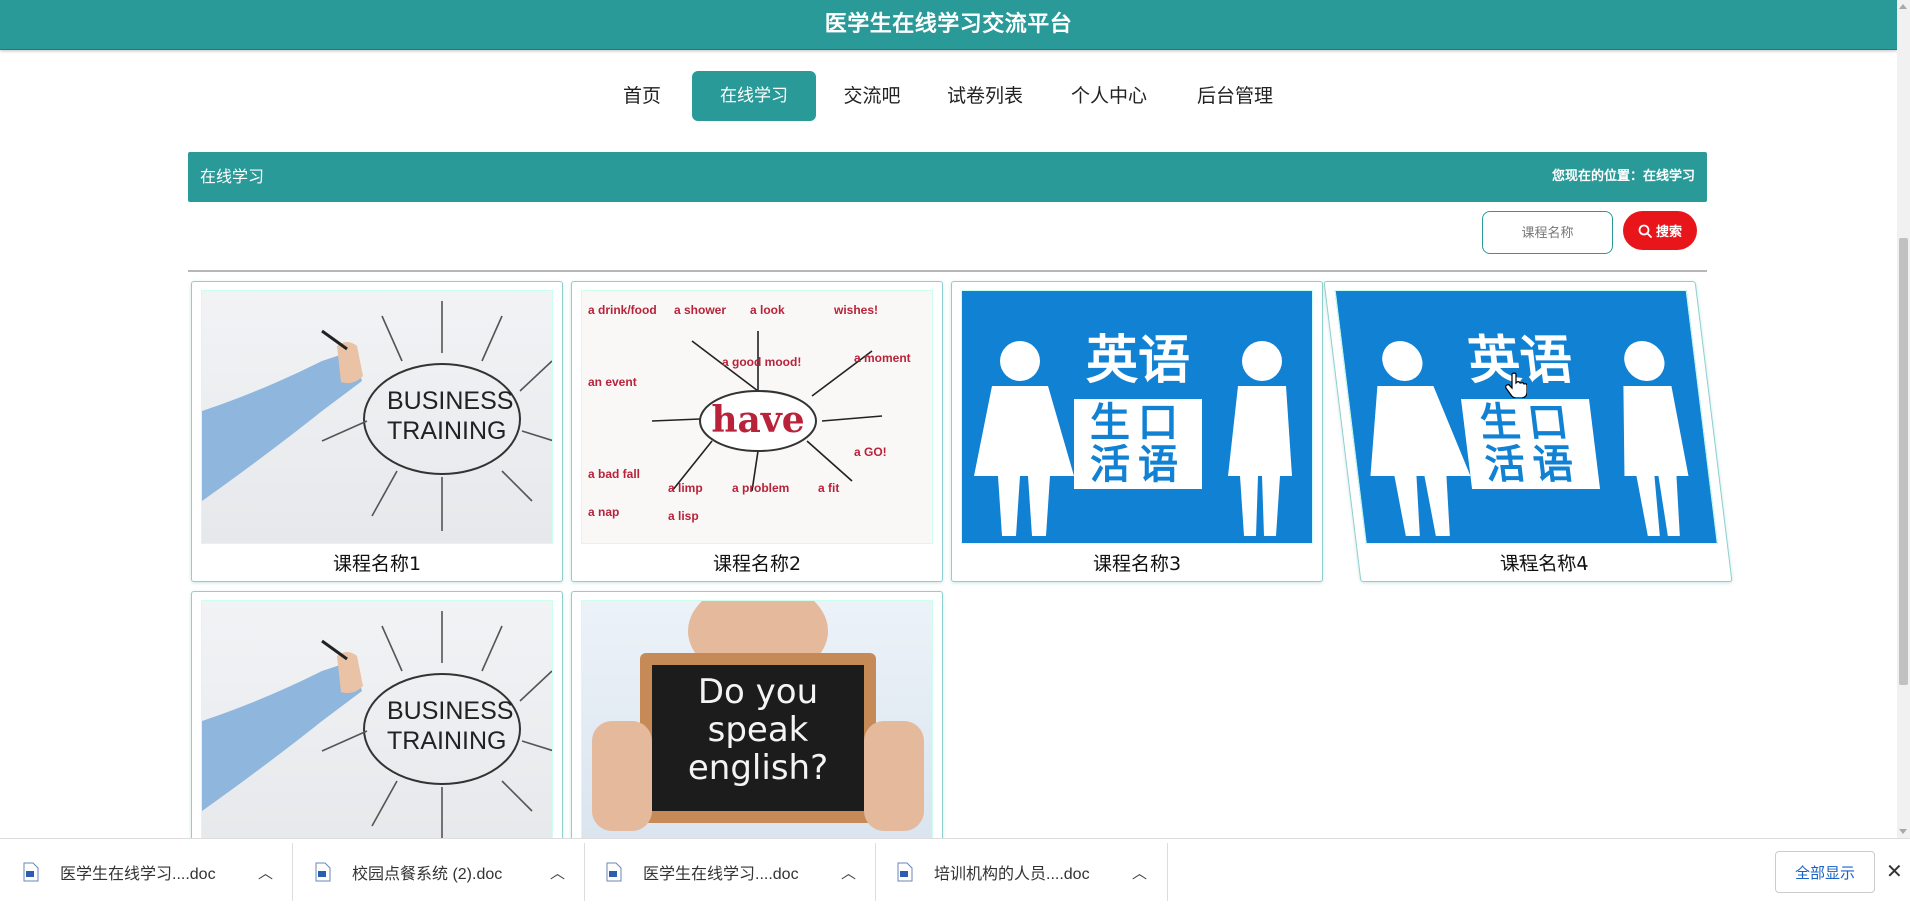  I want to click on word-label: a bad fall, so click(614, 474).